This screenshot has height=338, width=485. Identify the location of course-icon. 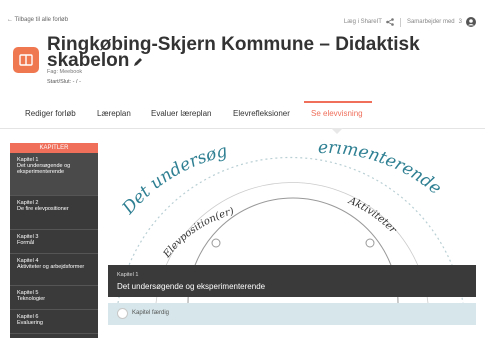
(26, 60).